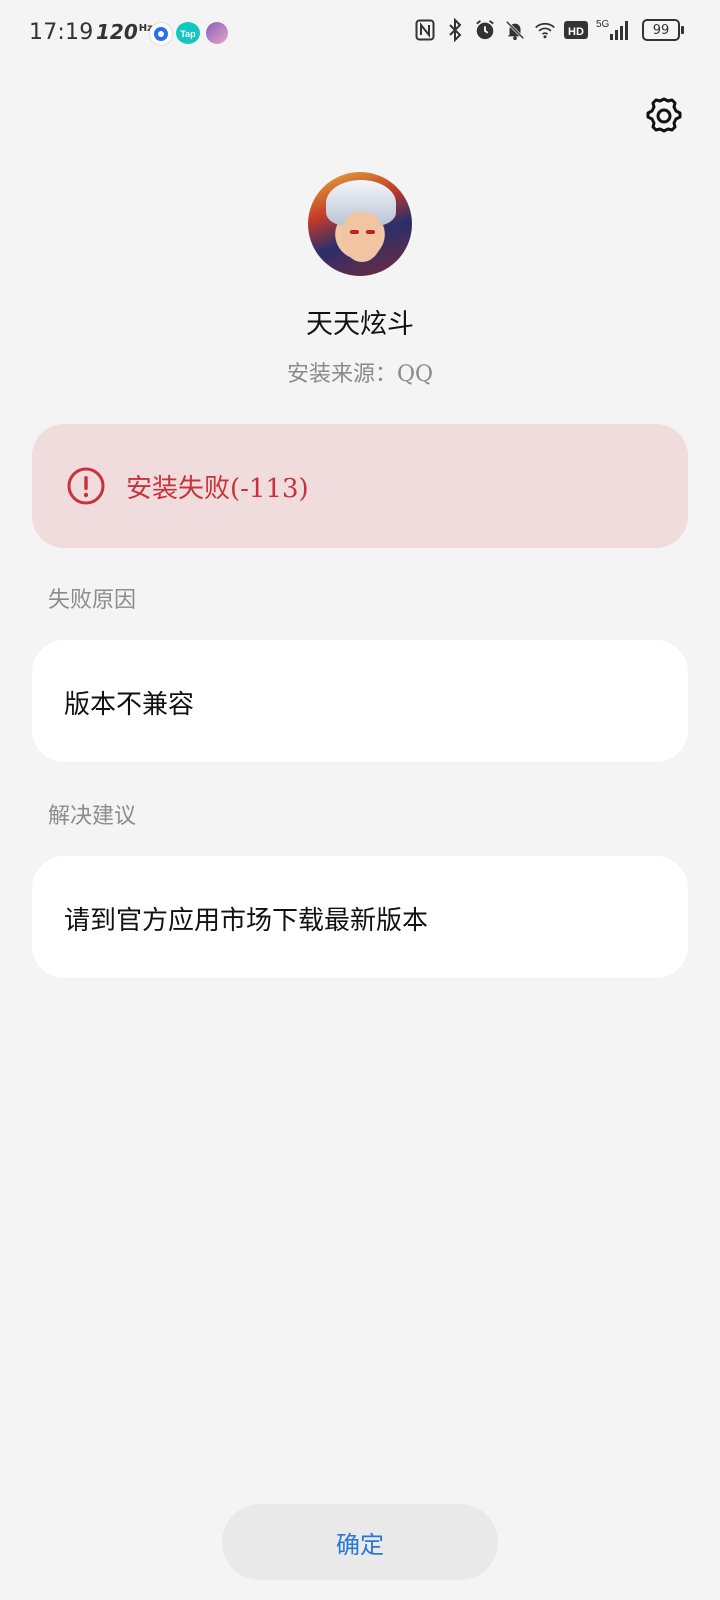  What do you see at coordinates (613, 30) in the screenshot?
I see `signal-icon: 5G` at bounding box center [613, 30].